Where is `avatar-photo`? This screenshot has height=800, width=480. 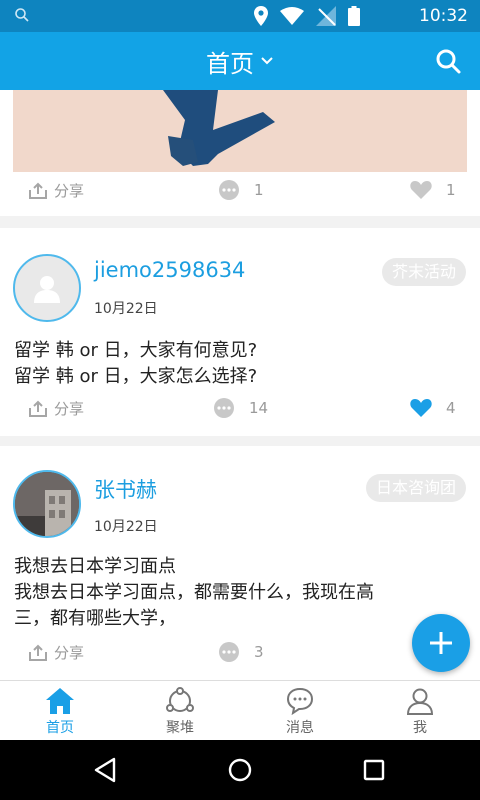
avatar-photo is located at coordinates (47, 504).